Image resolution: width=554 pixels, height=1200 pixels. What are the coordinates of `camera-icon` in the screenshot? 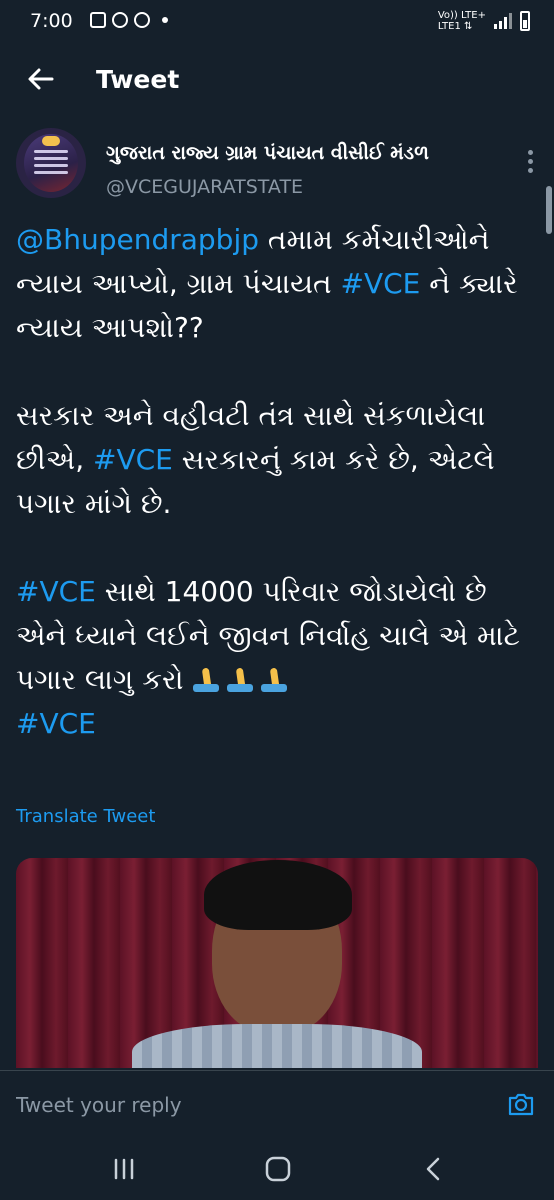 It's located at (521, 1104).